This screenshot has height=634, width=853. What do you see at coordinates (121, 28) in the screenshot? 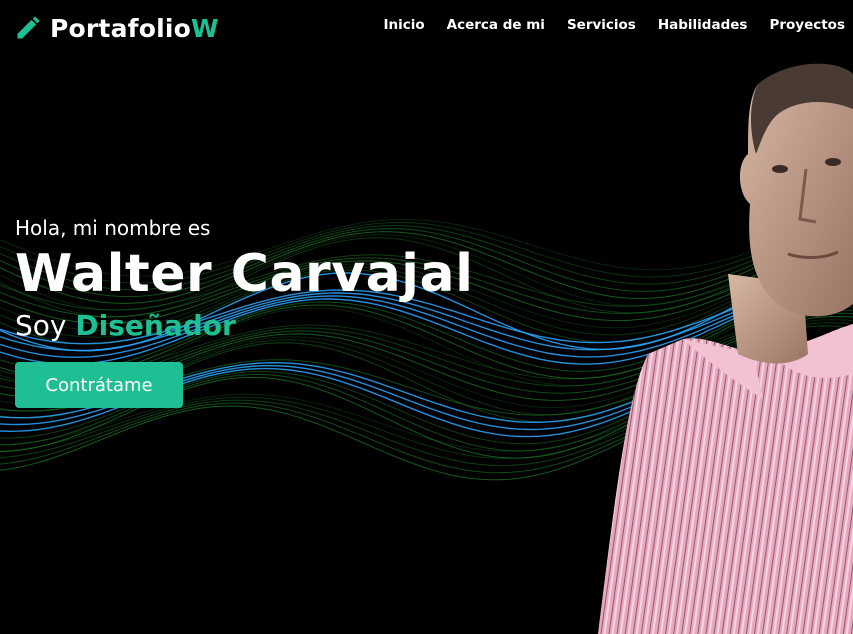
I see `brand-name: Portafolio` at bounding box center [121, 28].